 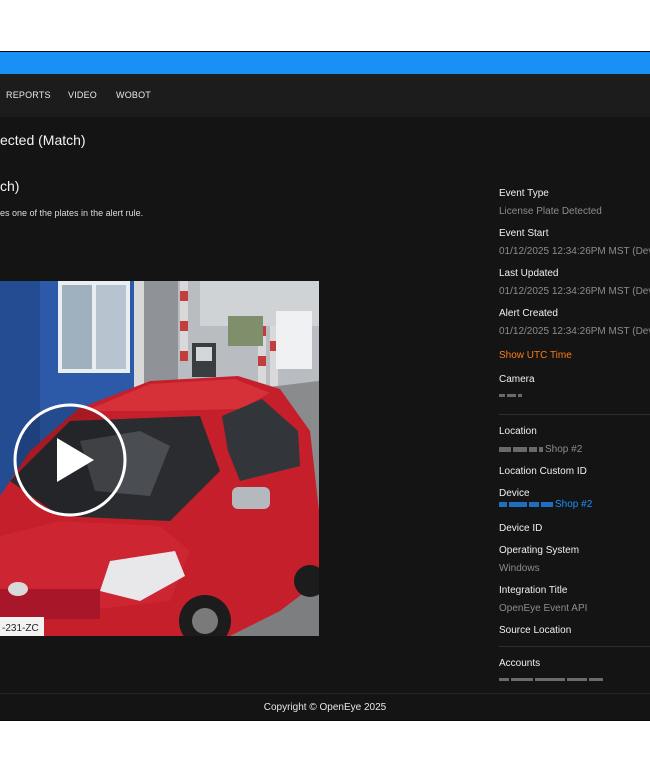 What do you see at coordinates (564, 449) in the screenshot?
I see `location-value-text: Shop #2` at bounding box center [564, 449].